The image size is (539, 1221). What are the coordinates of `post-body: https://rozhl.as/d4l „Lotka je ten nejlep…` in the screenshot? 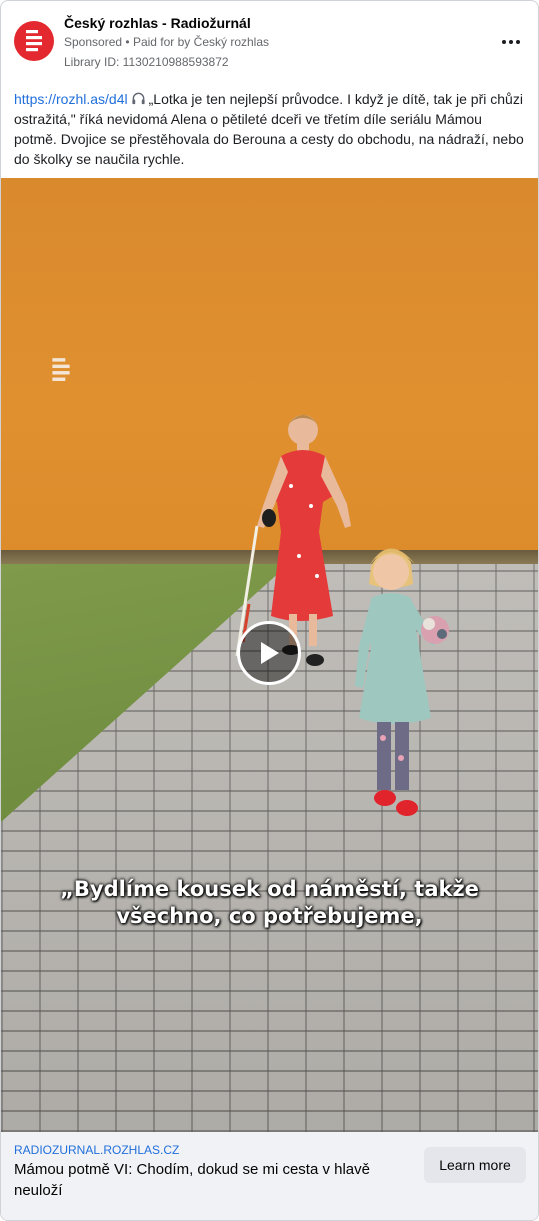 It's located at (269, 129).